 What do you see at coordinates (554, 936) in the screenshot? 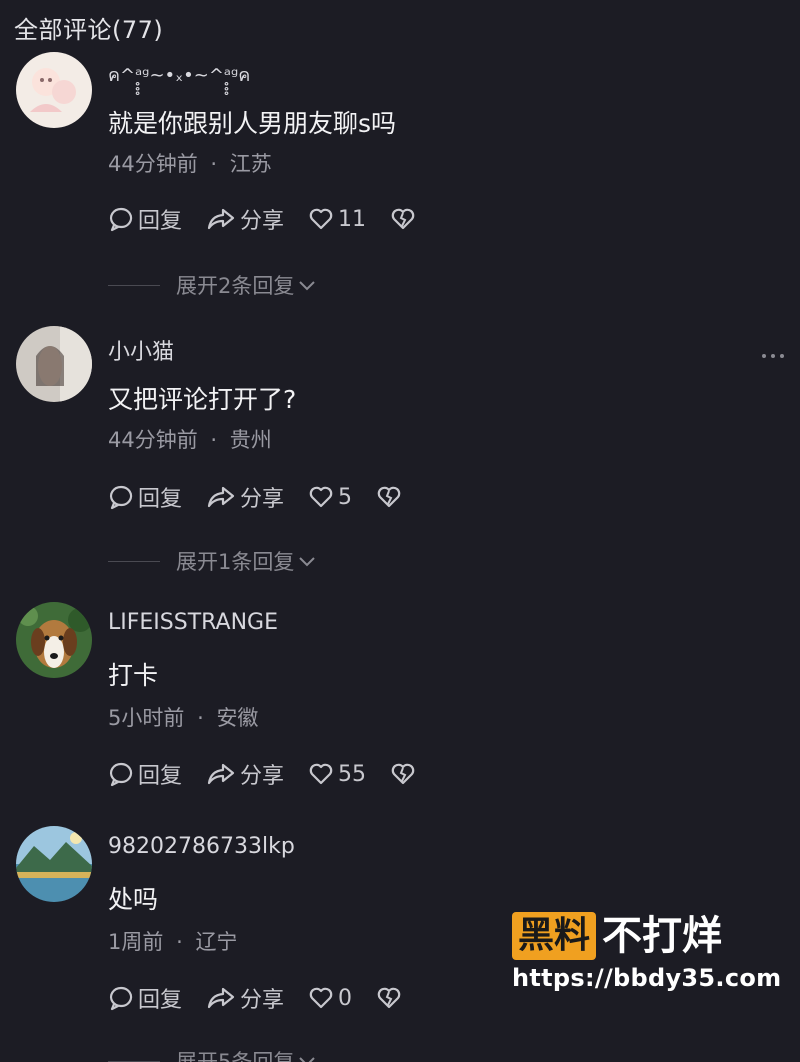
I see `watermark-badge: 黑料` at bounding box center [554, 936].